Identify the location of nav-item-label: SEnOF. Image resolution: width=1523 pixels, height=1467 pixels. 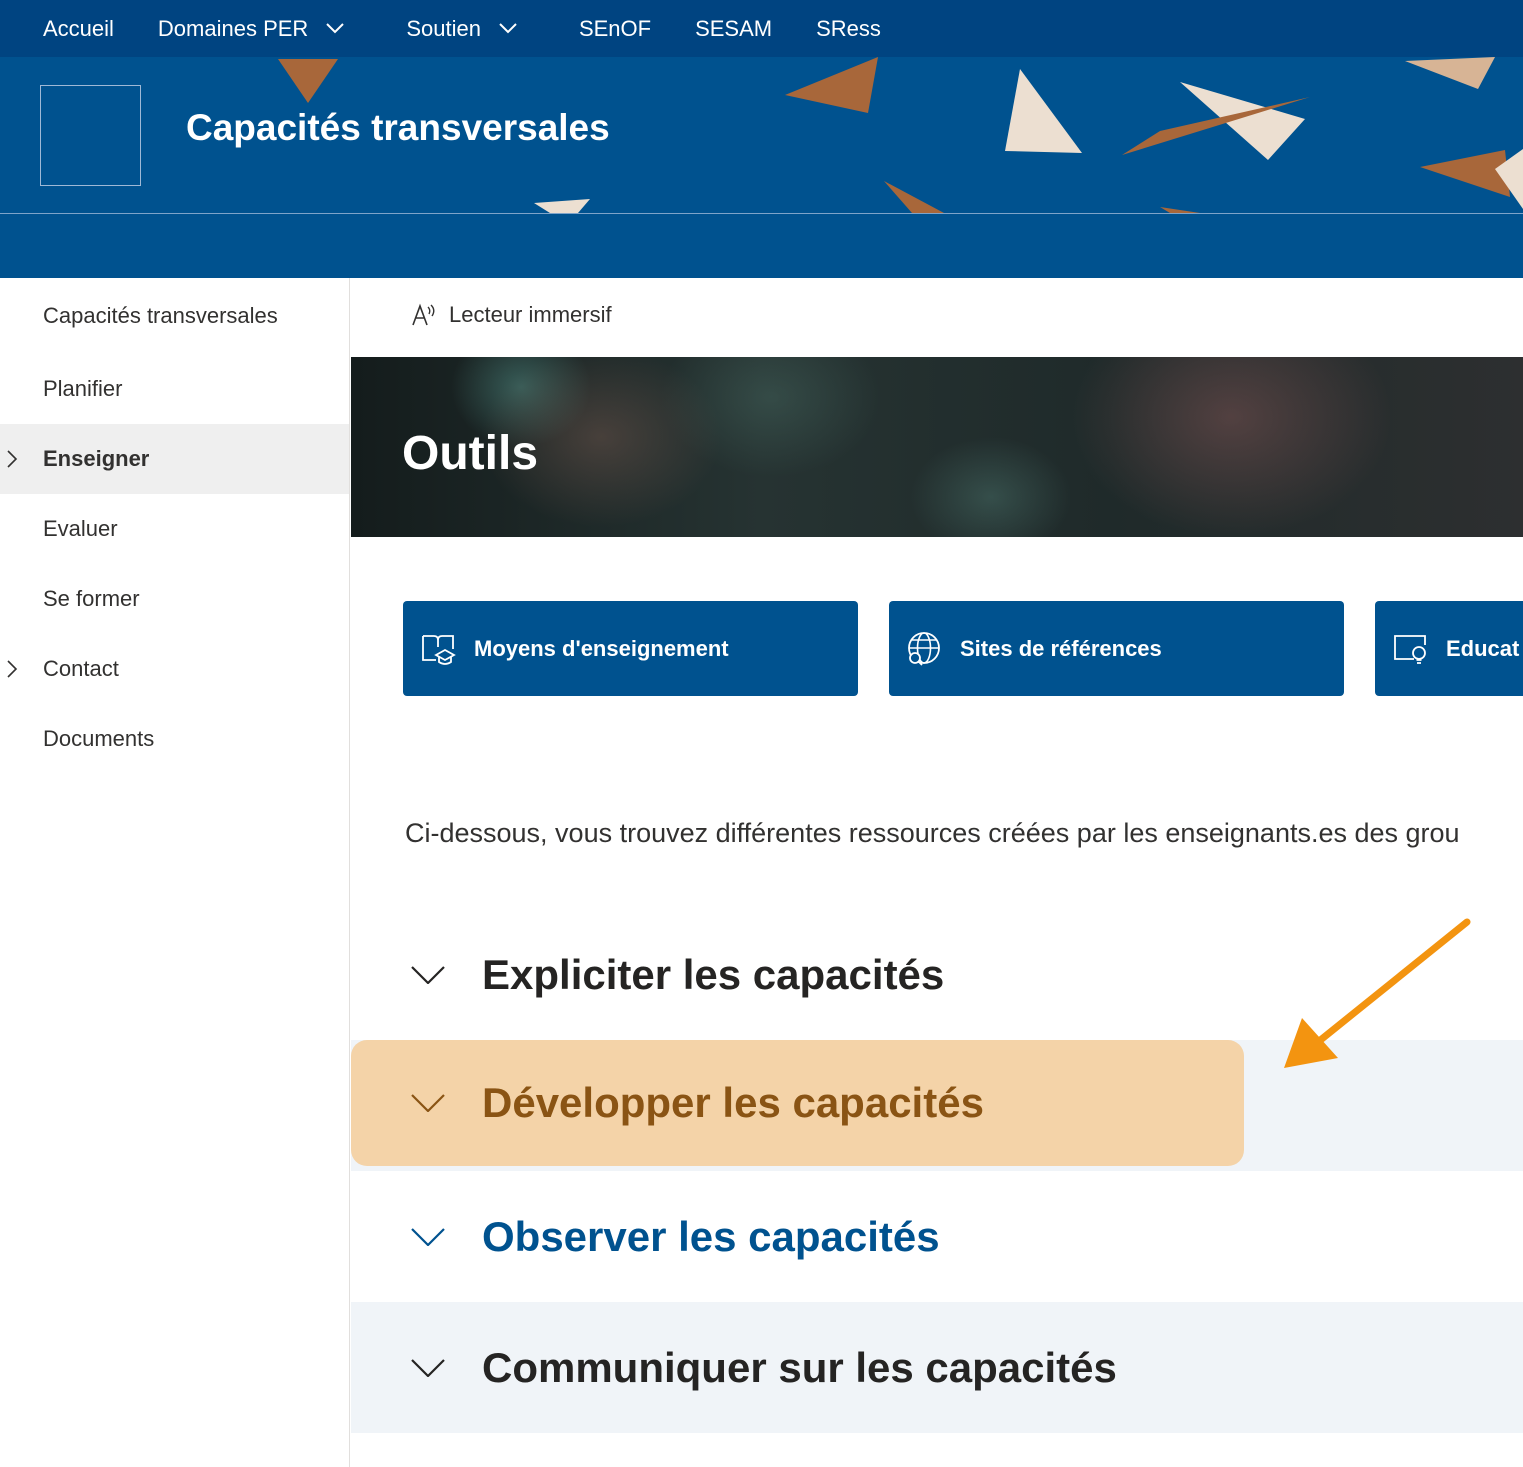
(615, 28).